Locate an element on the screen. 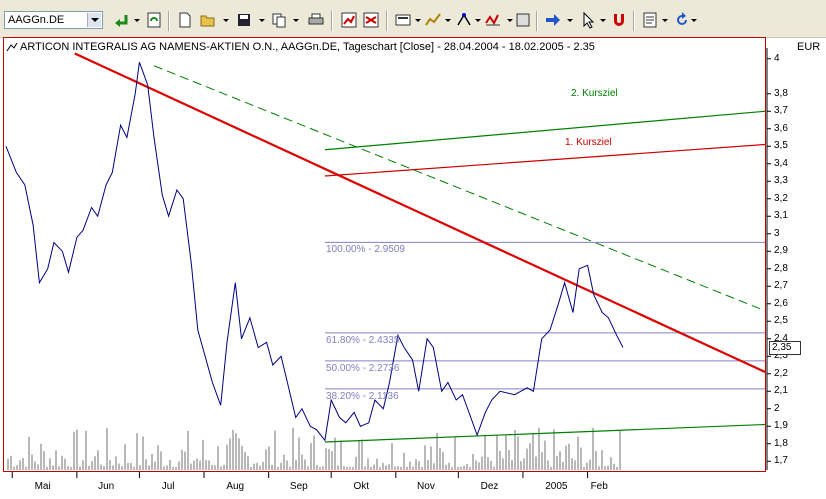  kursziel-2-label: 2. Kursziel is located at coordinates (594, 93).